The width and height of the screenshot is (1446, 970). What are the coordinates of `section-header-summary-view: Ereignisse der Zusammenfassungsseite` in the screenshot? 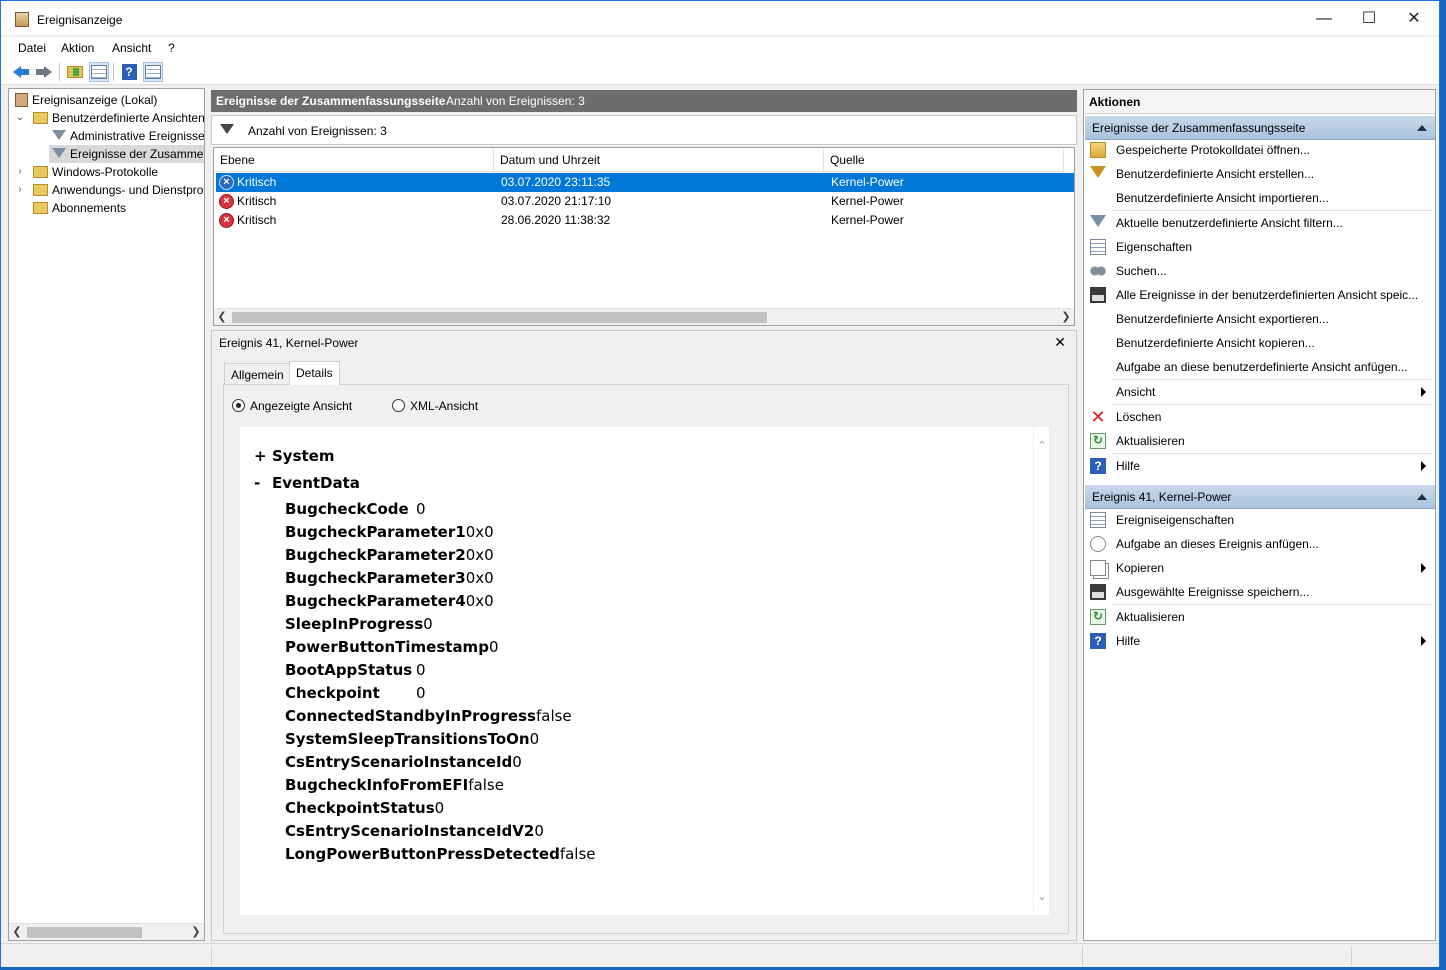 It's located at (1260, 128).